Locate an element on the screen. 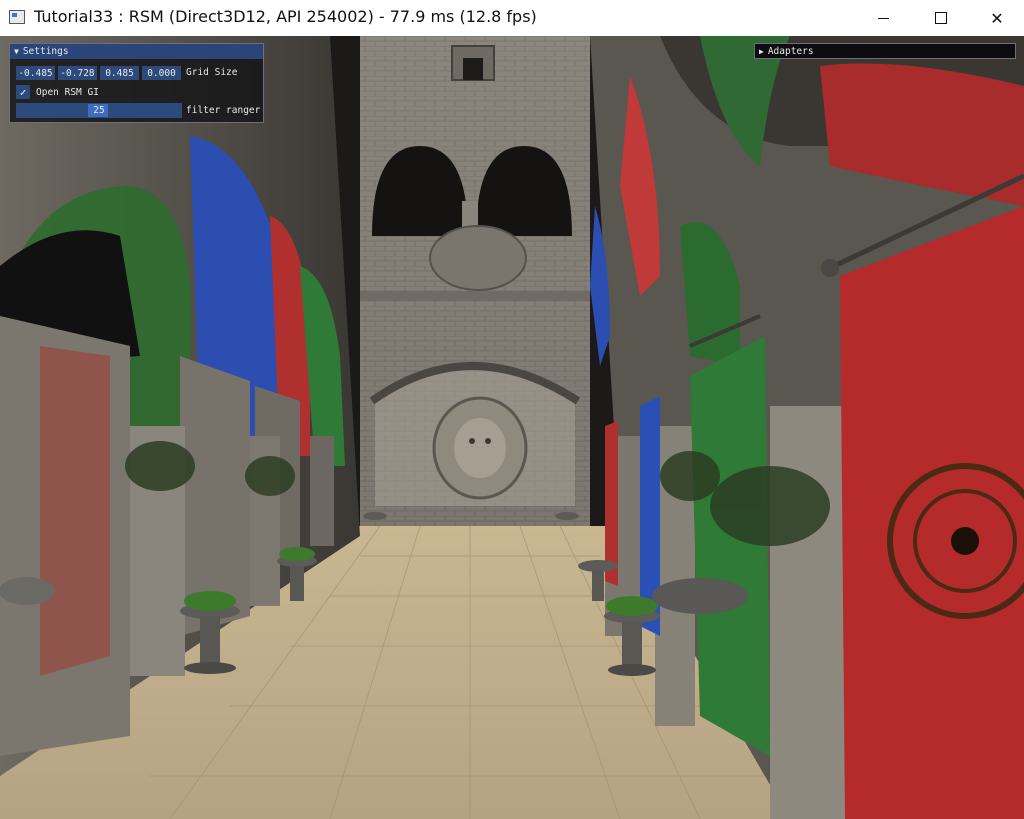 The width and height of the screenshot is (1024, 819). settings-panel-title: Settings is located at coordinates (45, 51).